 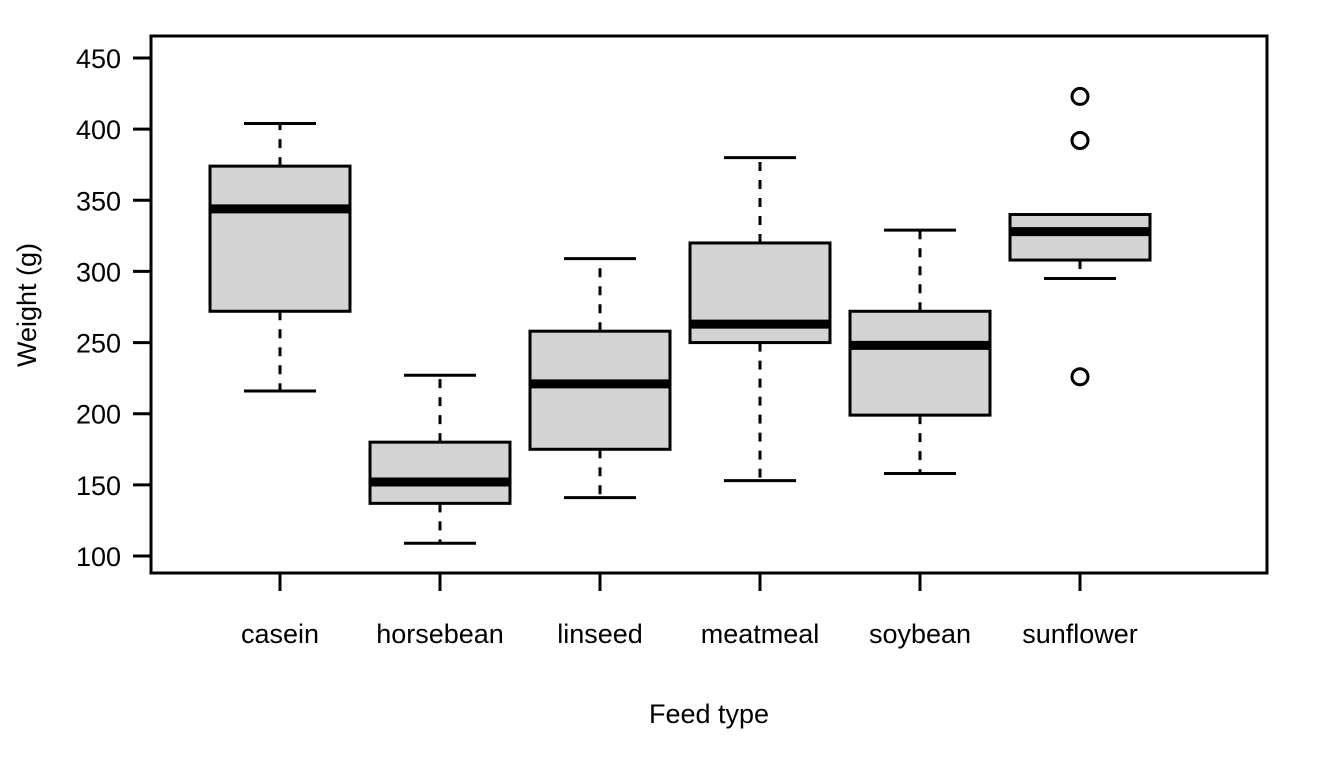 I want to click on y-tick-label: 250, so click(x=98, y=344).